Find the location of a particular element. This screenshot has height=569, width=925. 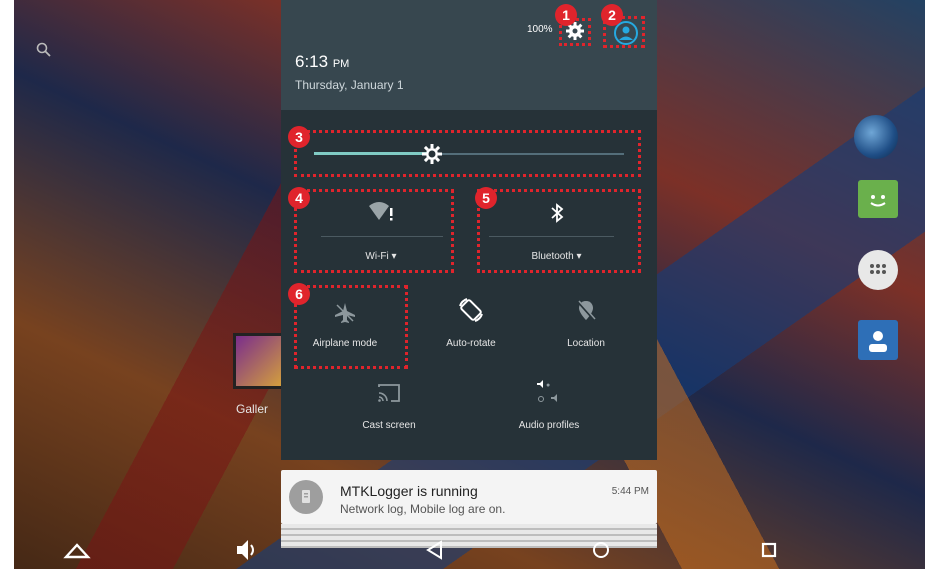

search-icon is located at coordinates (44, 50).